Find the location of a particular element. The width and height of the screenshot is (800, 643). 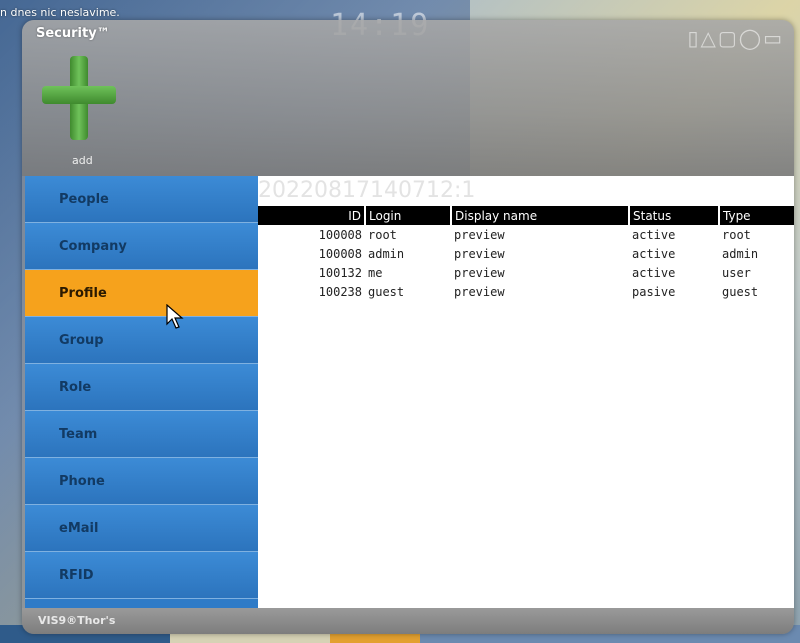

table-row: 100008 root preview active root is located at coordinates (526, 234).